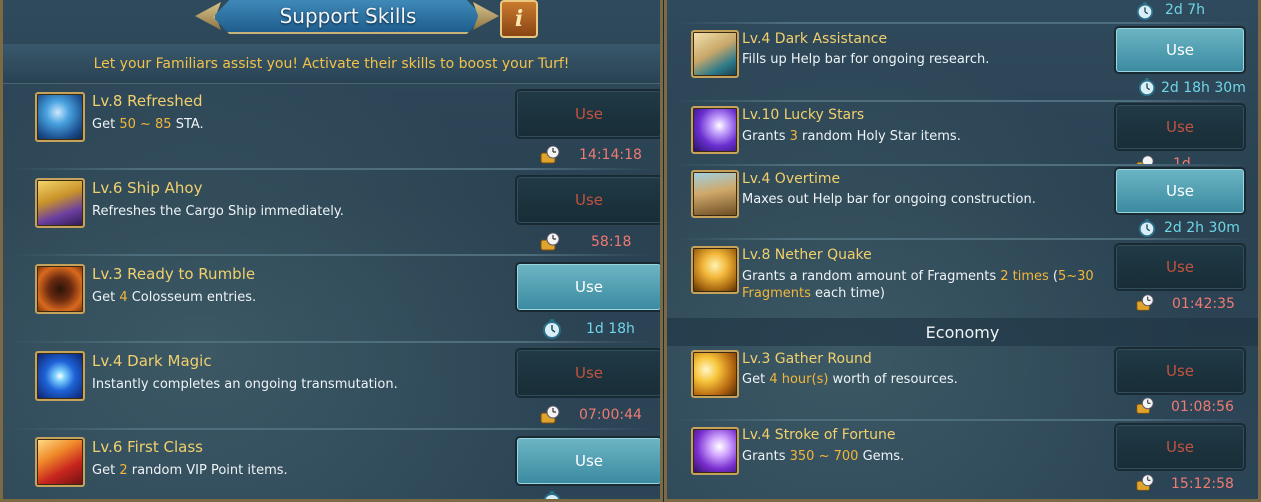 The height and width of the screenshot is (502, 1261). Describe the element at coordinates (147, 447) in the screenshot. I see `skill-name: Lv.6 First Class` at that location.